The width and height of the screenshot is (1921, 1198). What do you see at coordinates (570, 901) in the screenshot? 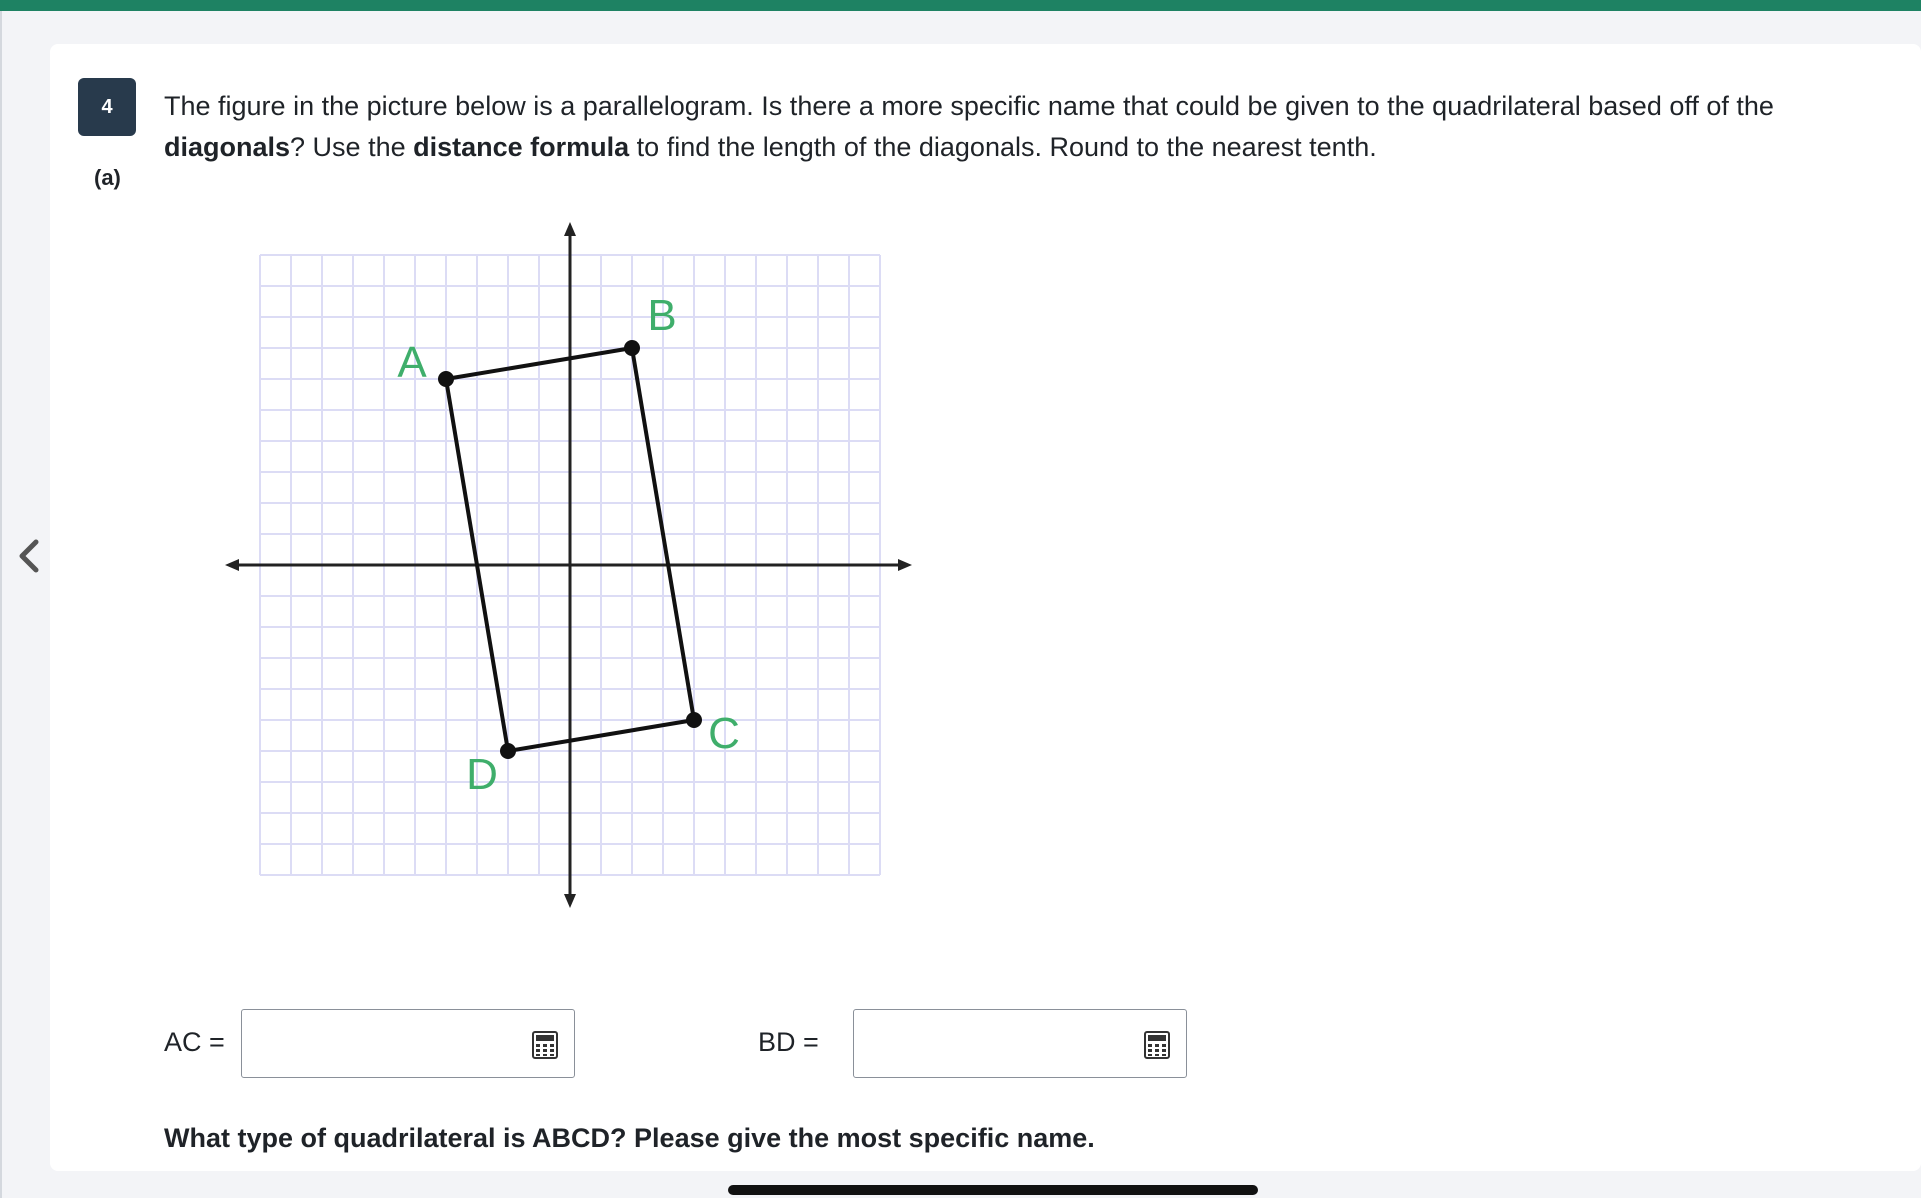
I see `y-axis-arrow-down` at bounding box center [570, 901].